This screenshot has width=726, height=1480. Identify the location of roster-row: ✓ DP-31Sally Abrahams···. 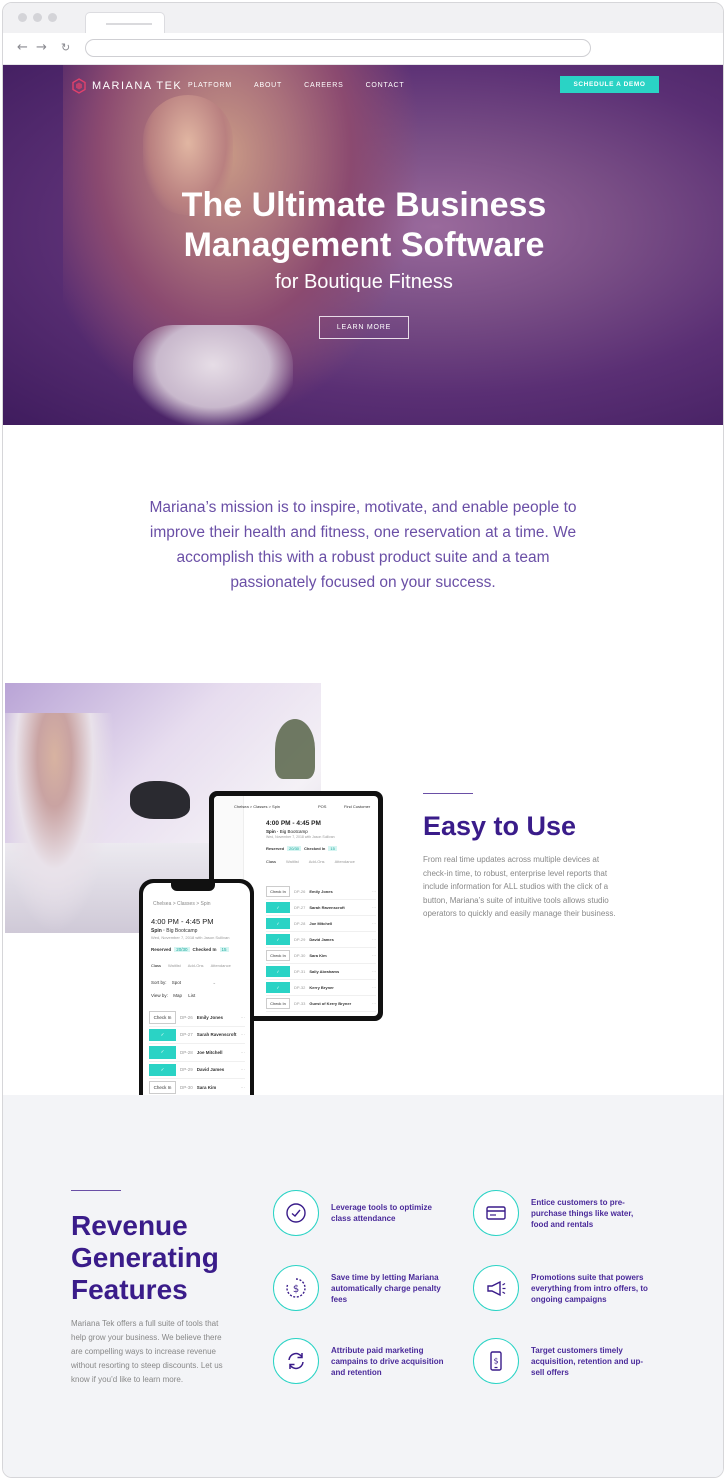
(321, 972).